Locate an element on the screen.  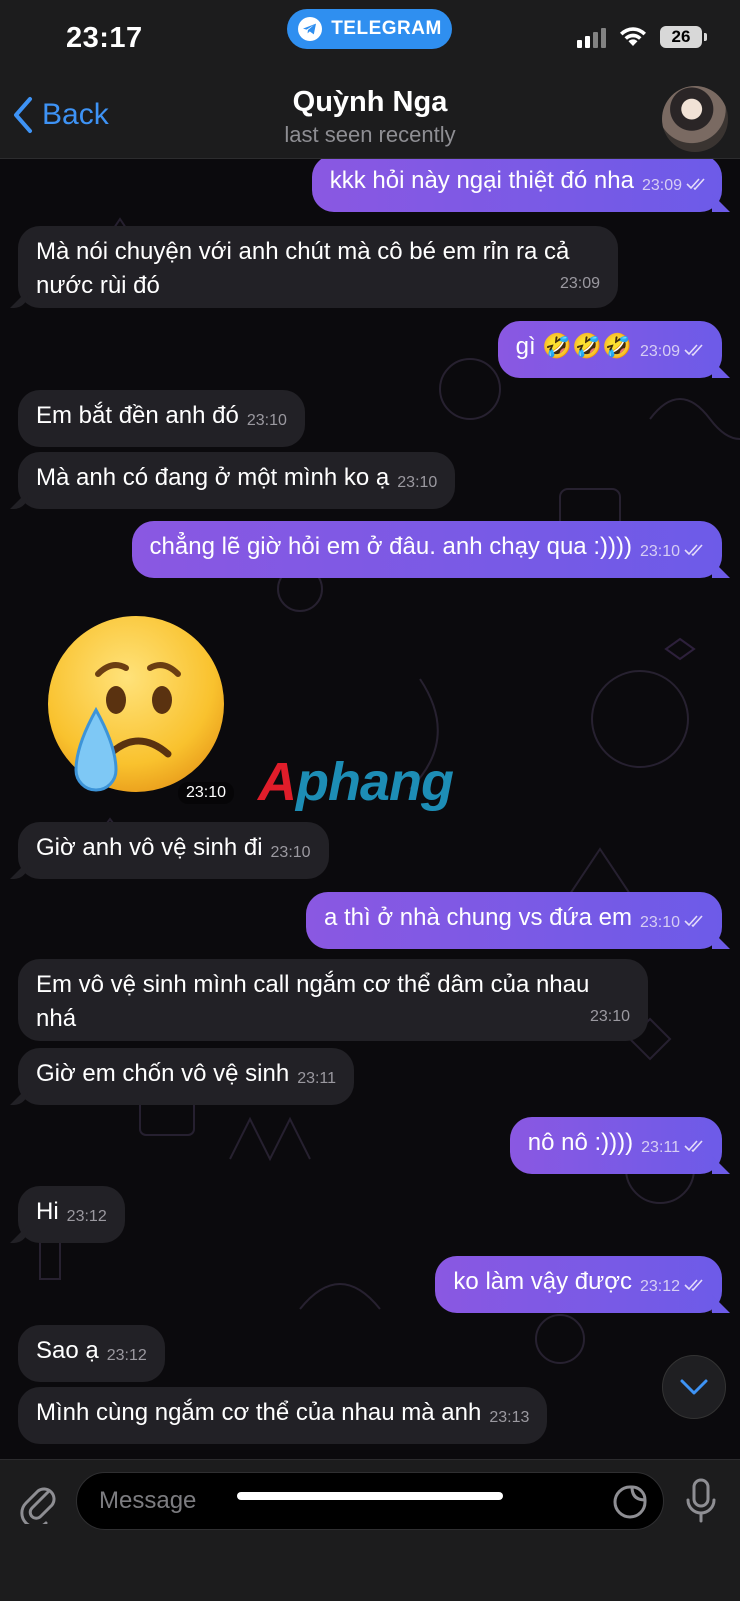
message-text-line: nhá is located at coordinates (56, 1018).